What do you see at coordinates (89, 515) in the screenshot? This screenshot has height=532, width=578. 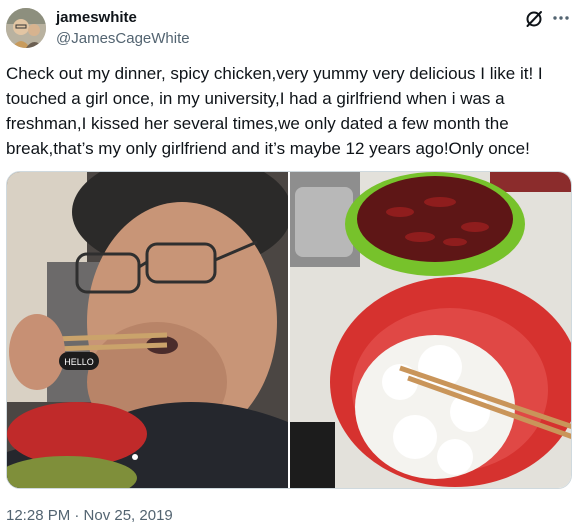 I see `tweet-timestamp: 12:28 PM · Nov 25, 2019` at bounding box center [89, 515].